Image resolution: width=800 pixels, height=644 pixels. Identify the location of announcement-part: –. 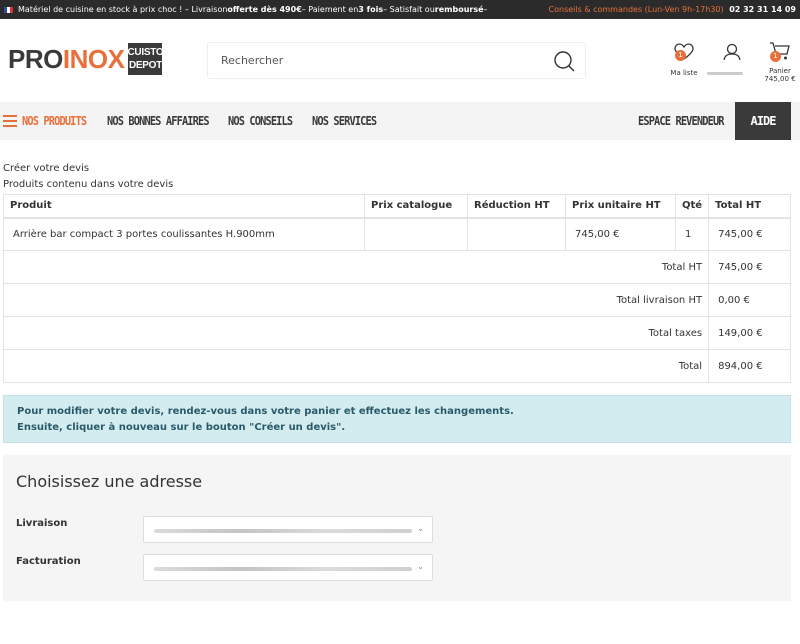
(485, 9).